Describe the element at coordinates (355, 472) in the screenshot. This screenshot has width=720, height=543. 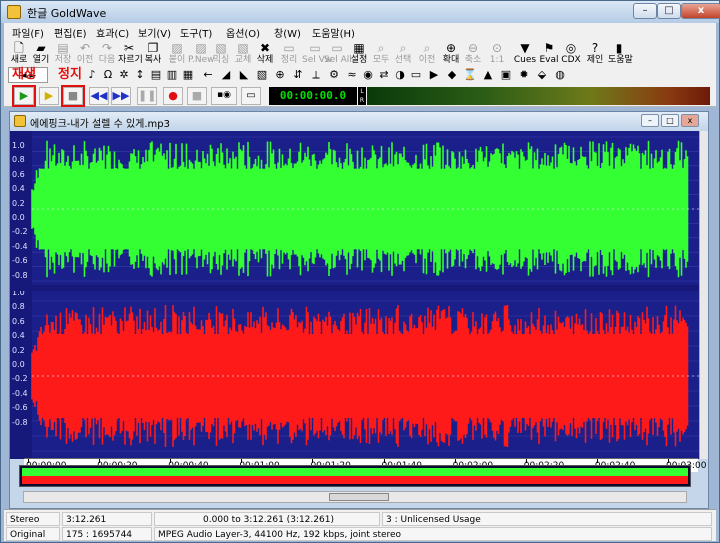
I see `overview-left` at that location.